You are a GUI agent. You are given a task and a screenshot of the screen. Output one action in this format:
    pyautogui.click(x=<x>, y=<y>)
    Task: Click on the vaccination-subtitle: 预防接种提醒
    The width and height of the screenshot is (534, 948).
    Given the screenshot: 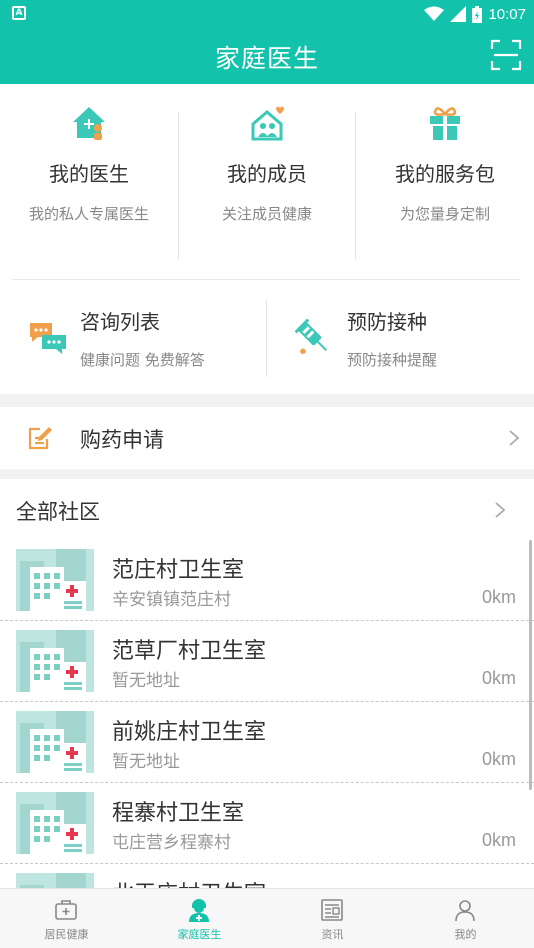 What is the action you would take?
    pyautogui.click(x=392, y=360)
    